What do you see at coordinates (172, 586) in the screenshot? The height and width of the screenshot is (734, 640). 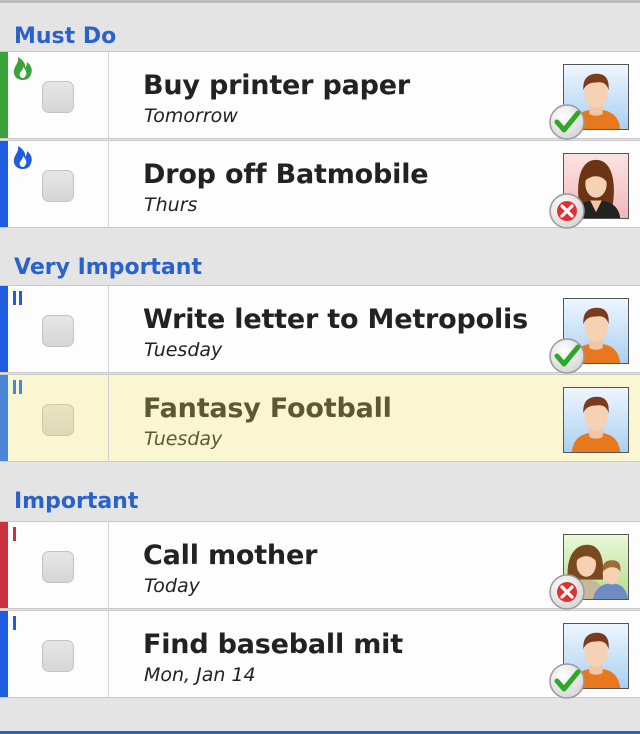 I see `task-due-date: Today` at bounding box center [172, 586].